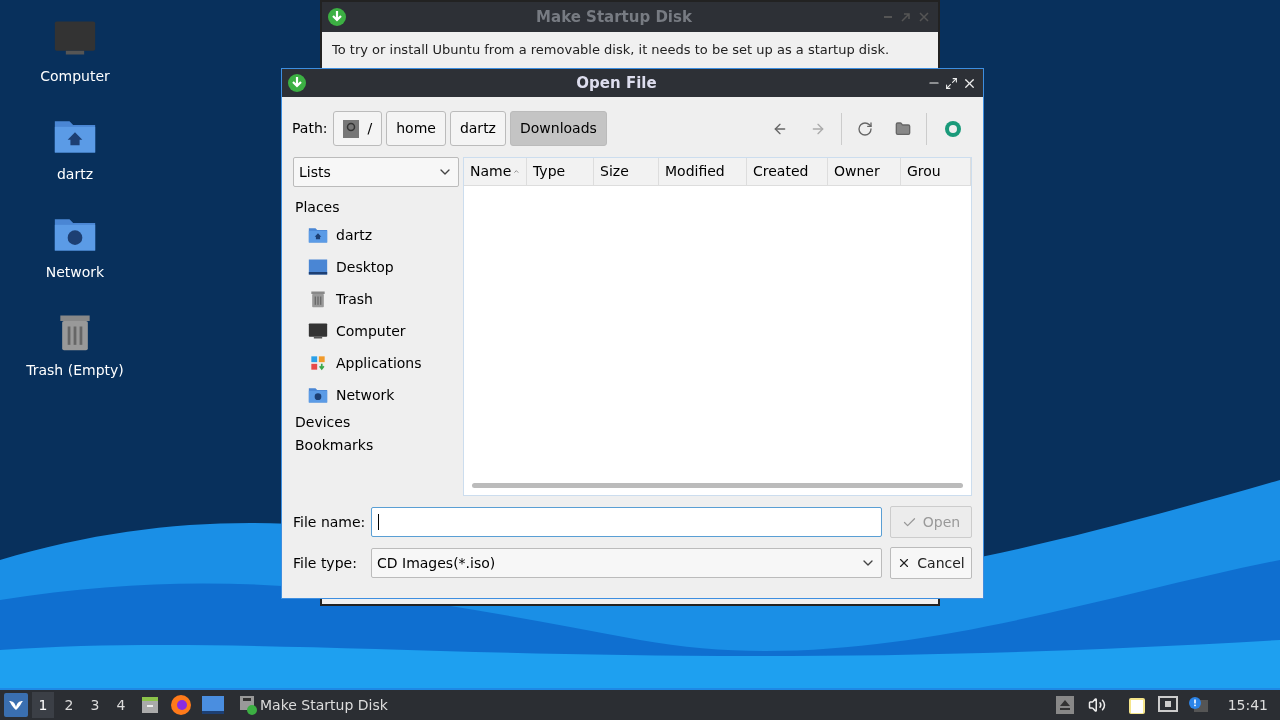 The image size is (1280, 720). What do you see at coordinates (43, 705) in the screenshot?
I see `workspace-button: 1` at bounding box center [43, 705].